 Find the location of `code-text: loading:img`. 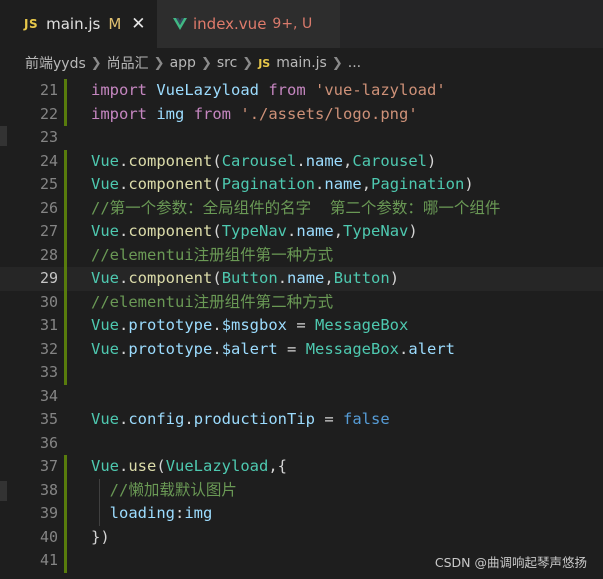

code-text: loading:img is located at coordinates (152, 514).